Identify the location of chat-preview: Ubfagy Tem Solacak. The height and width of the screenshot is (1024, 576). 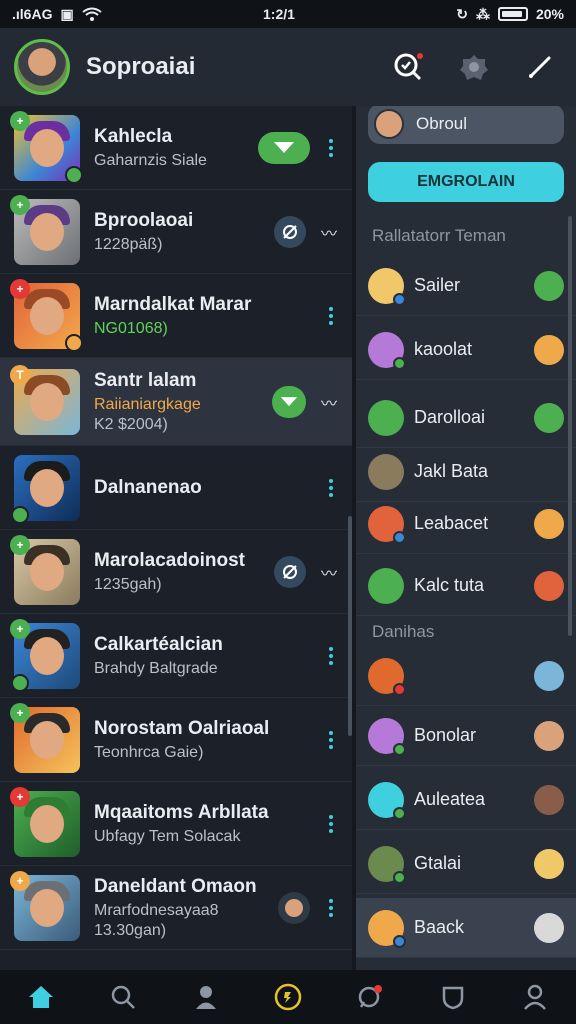
(167, 836).